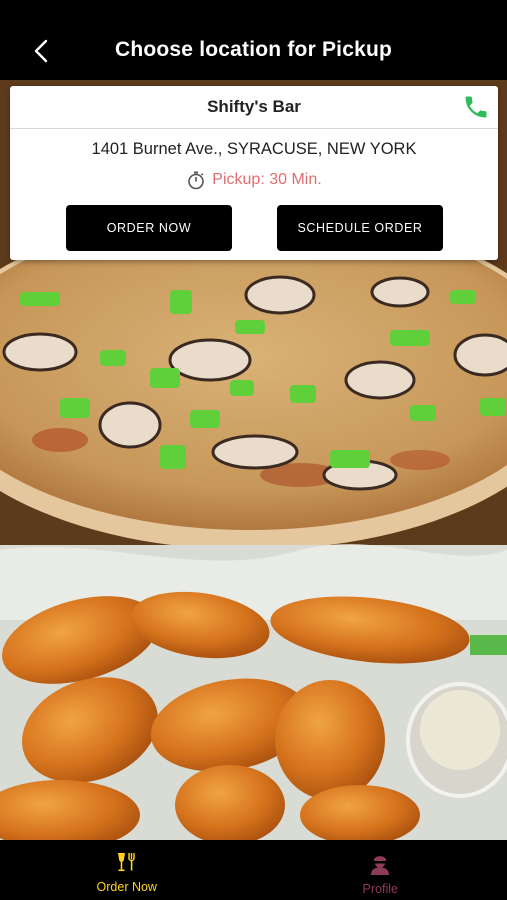 The width and height of the screenshot is (507, 900). I want to click on tab-profile-label: Profile, so click(380, 889).